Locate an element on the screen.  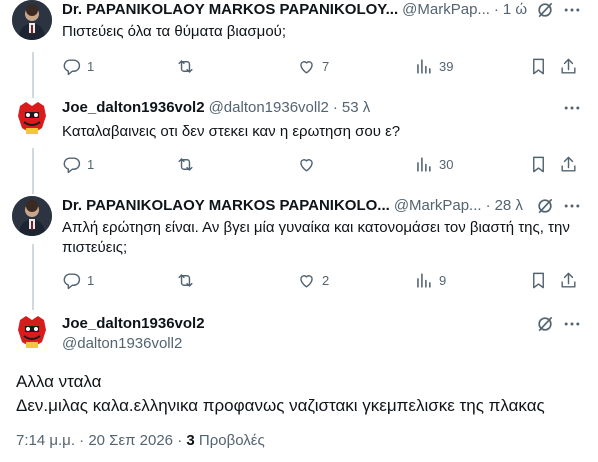
timestamp: 53 λ is located at coordinates (356, 108).